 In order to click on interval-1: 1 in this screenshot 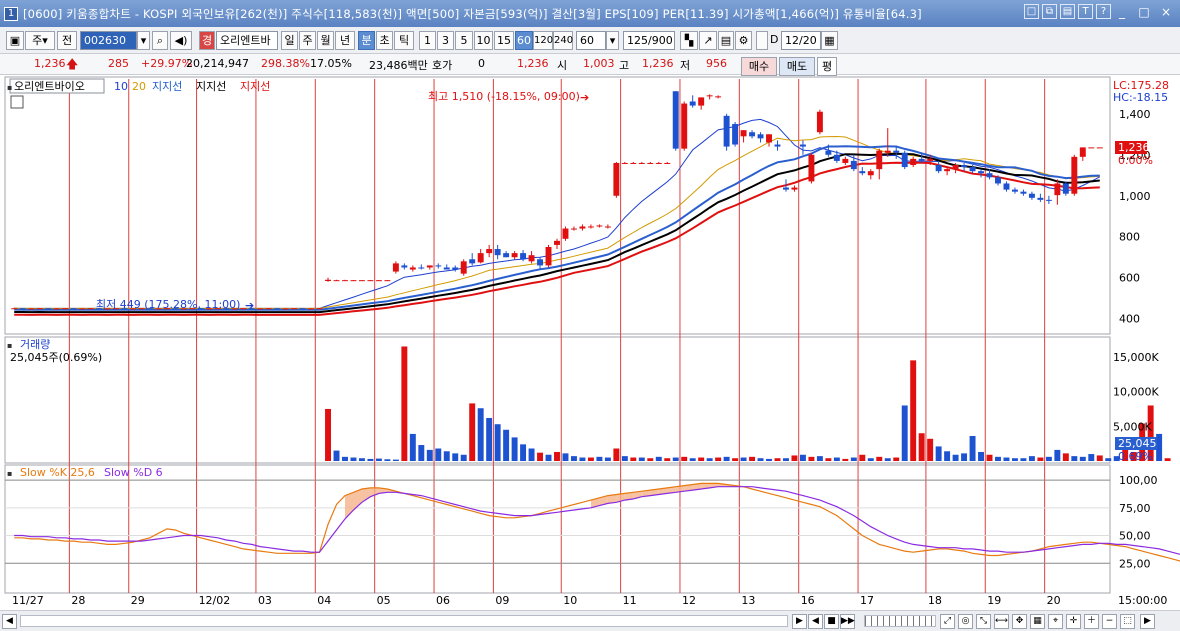, I will do `click(427, 40)`.